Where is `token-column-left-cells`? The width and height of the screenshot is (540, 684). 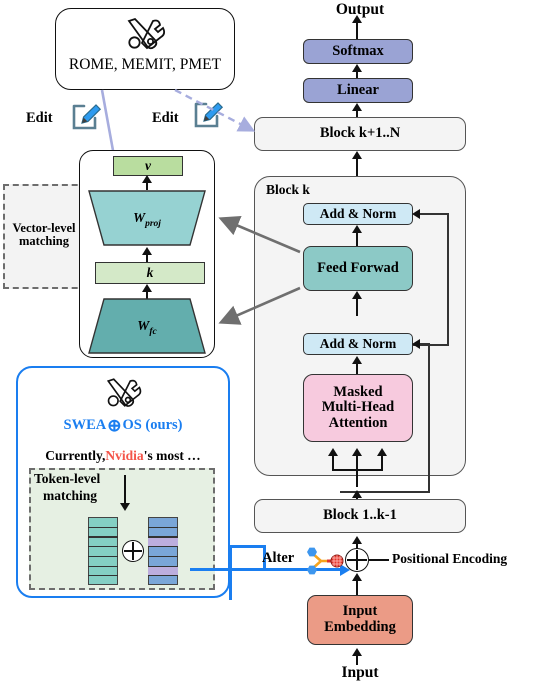 token-column-left-cells is located at coordinates (103, 551).